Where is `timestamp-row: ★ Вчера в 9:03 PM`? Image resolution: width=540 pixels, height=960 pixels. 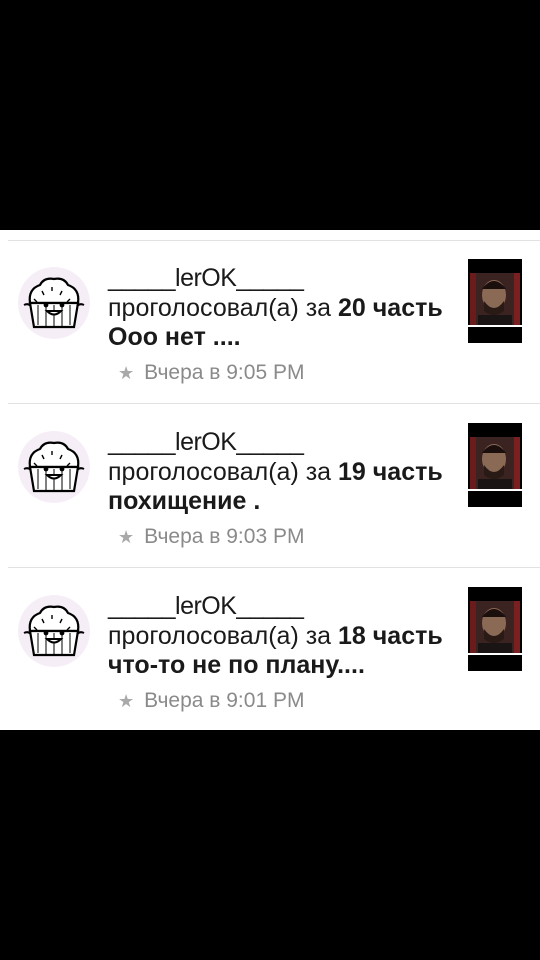
timestamp-row: ★ Вчера в 9:03 PM is located at coordinates (211, 537).